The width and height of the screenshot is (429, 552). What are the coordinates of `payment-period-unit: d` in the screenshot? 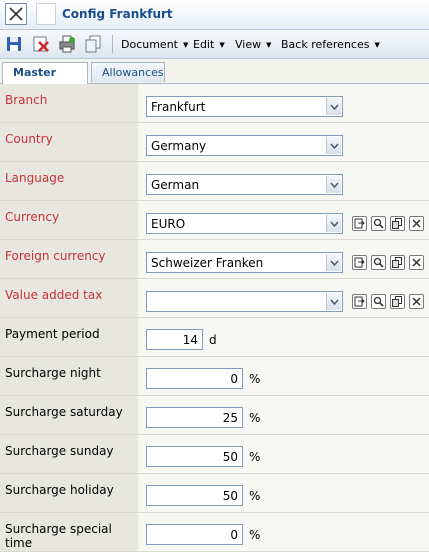 It's located at (213, 340).